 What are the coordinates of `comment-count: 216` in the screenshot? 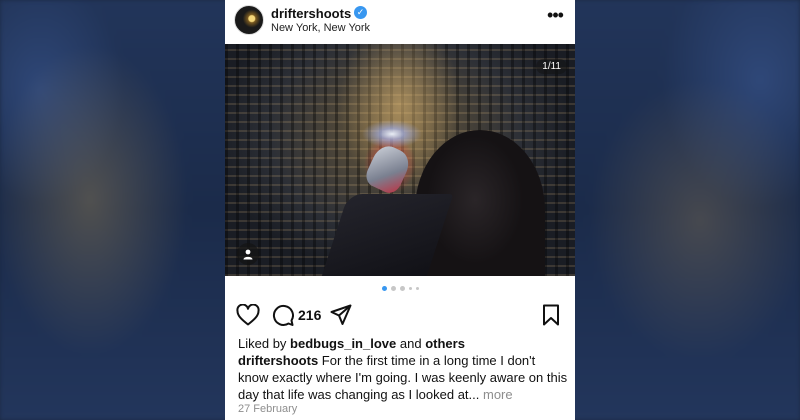 It's located at (309, 315).